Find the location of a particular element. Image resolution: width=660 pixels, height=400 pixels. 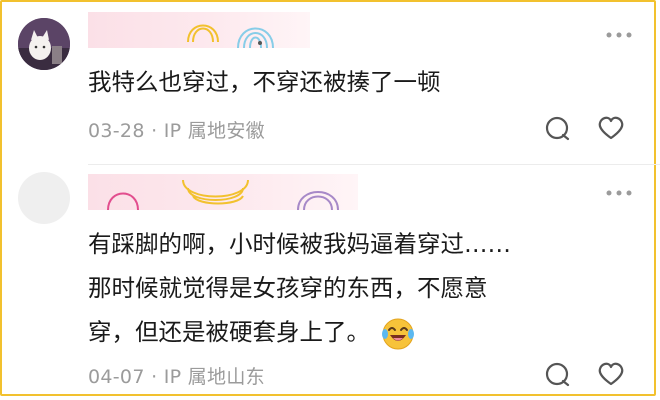

comment-text: 我特么也穿过，不穿还被揍了一顿 is located at coordinates (264, 82).